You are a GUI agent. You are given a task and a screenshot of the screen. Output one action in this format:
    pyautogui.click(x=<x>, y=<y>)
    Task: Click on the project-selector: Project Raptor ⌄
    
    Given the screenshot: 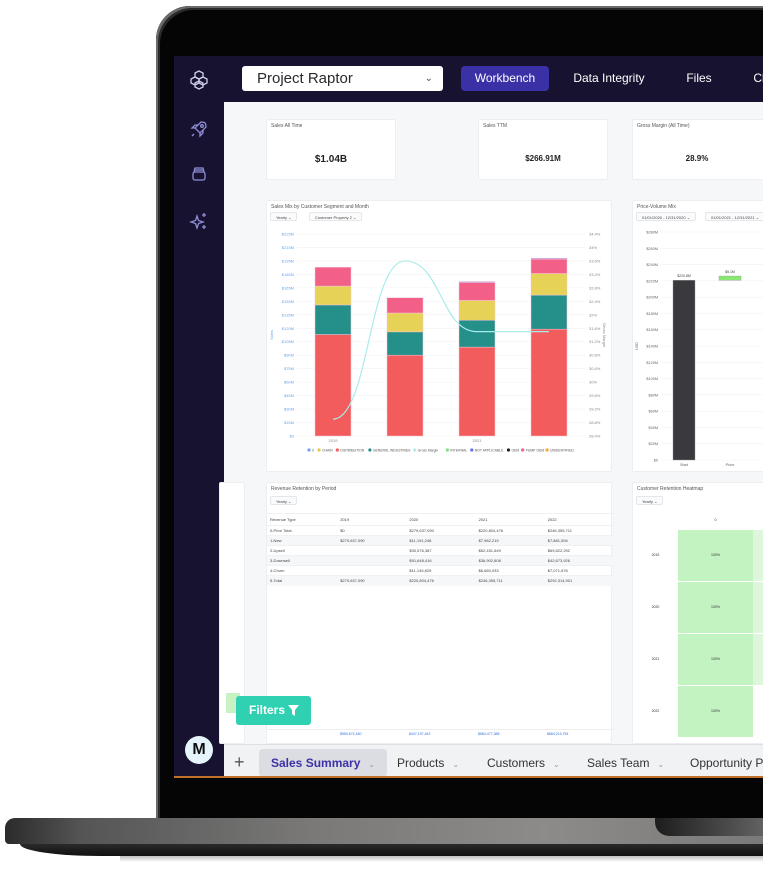 What is the action you would take?
    pyautogui.click(x=342, y=78)
    